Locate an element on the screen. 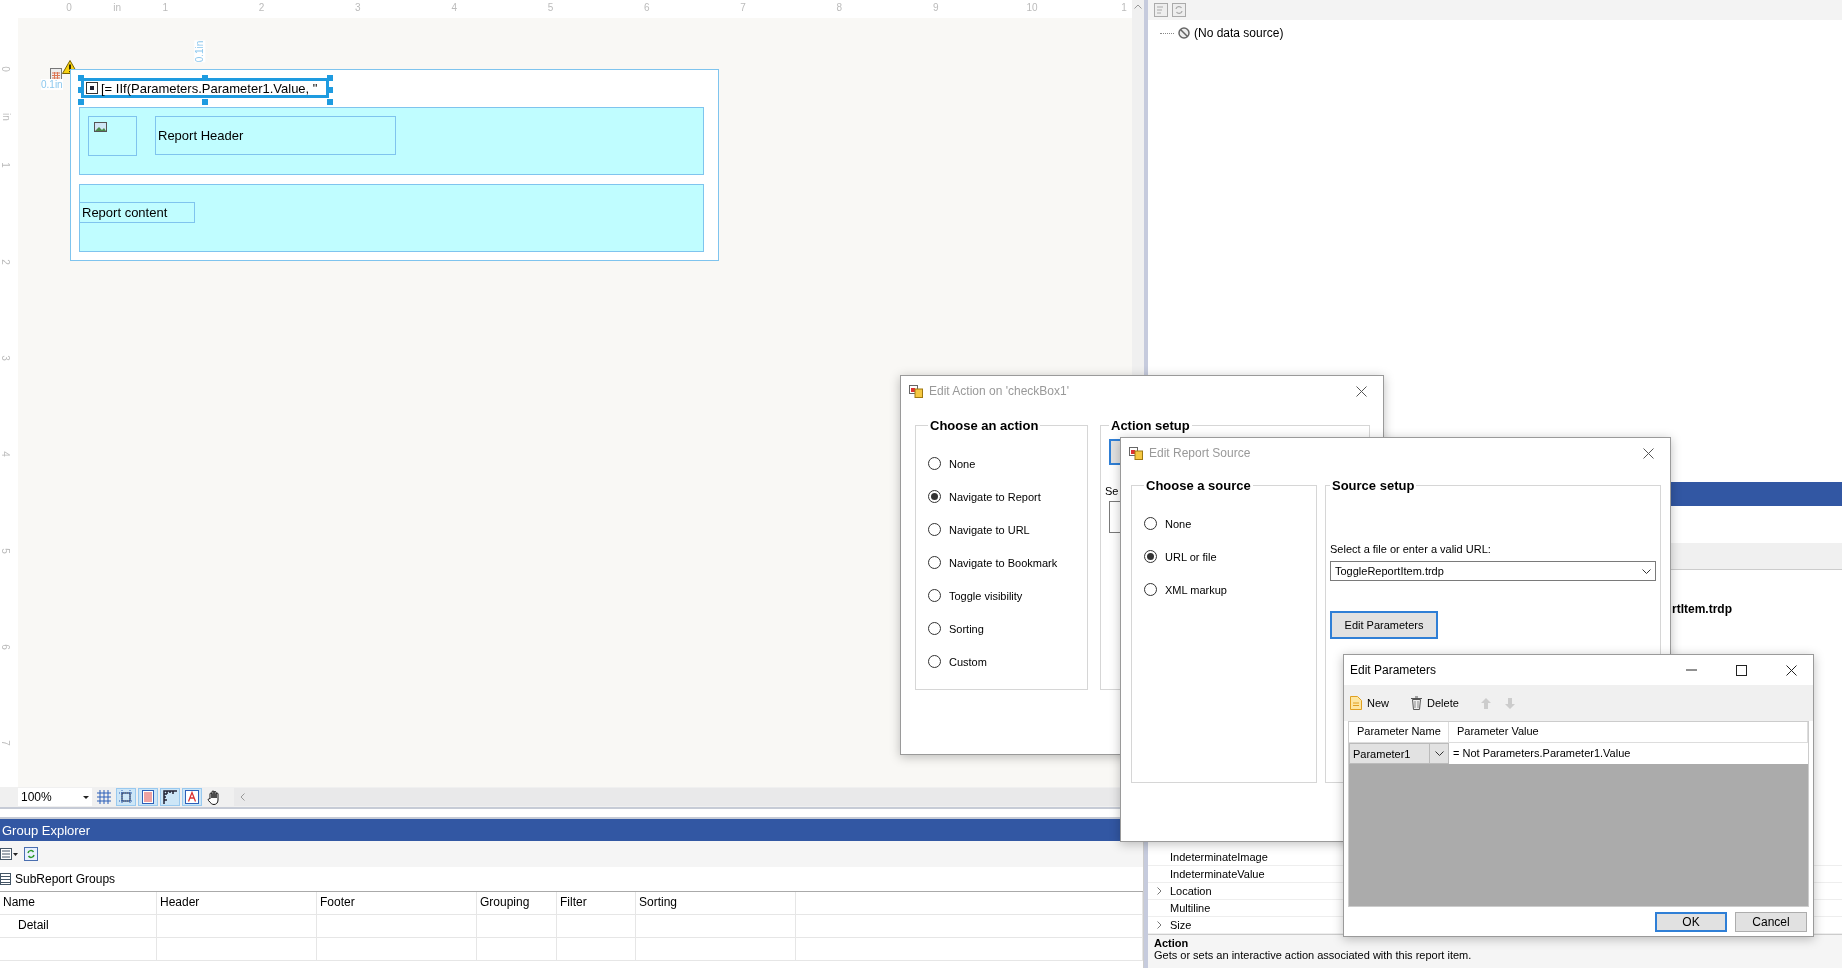 Image resolution: width=1842 pixels, height=968 pixels. snap-icon is located at coordinates (126, 797).